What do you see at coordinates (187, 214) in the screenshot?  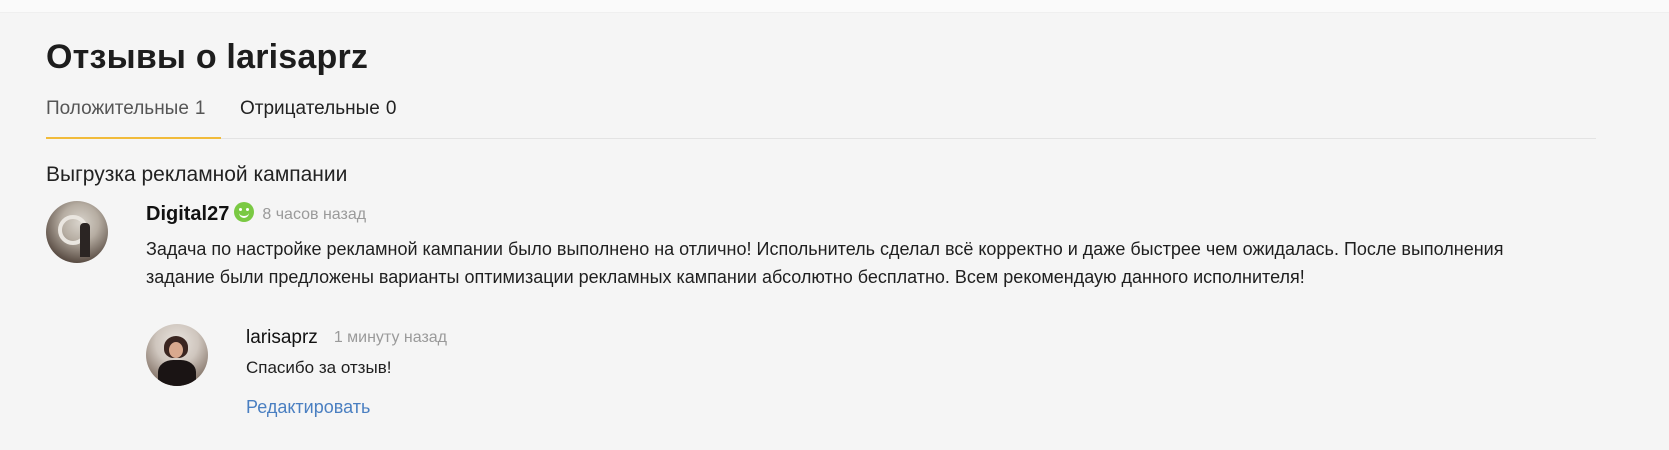 I see `reviewer-name: Digital27` at bounding box center [187, 214].